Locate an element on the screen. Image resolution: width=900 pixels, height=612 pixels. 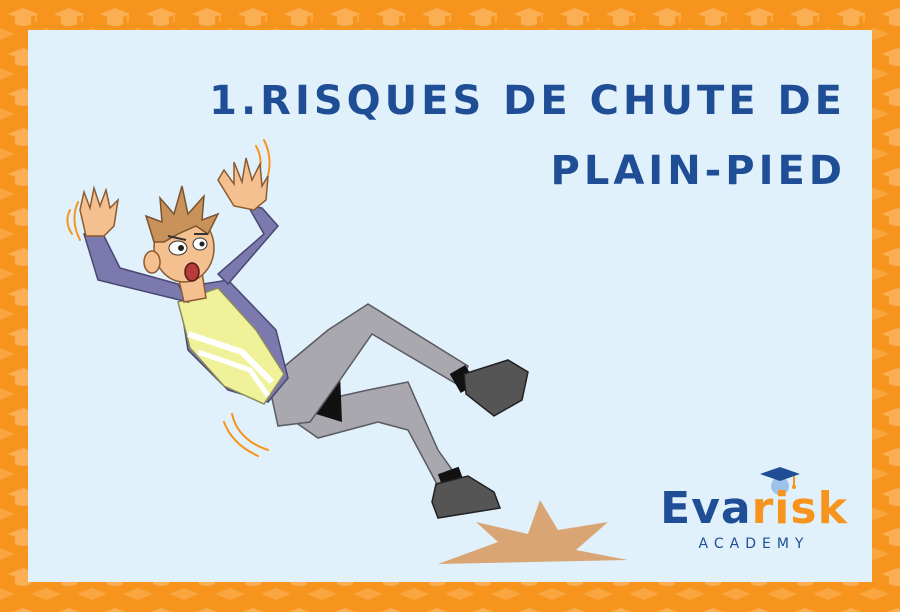
page-title-line1: 1.RISQUES DE CHUTE DE is located at coordinates (527, 101).